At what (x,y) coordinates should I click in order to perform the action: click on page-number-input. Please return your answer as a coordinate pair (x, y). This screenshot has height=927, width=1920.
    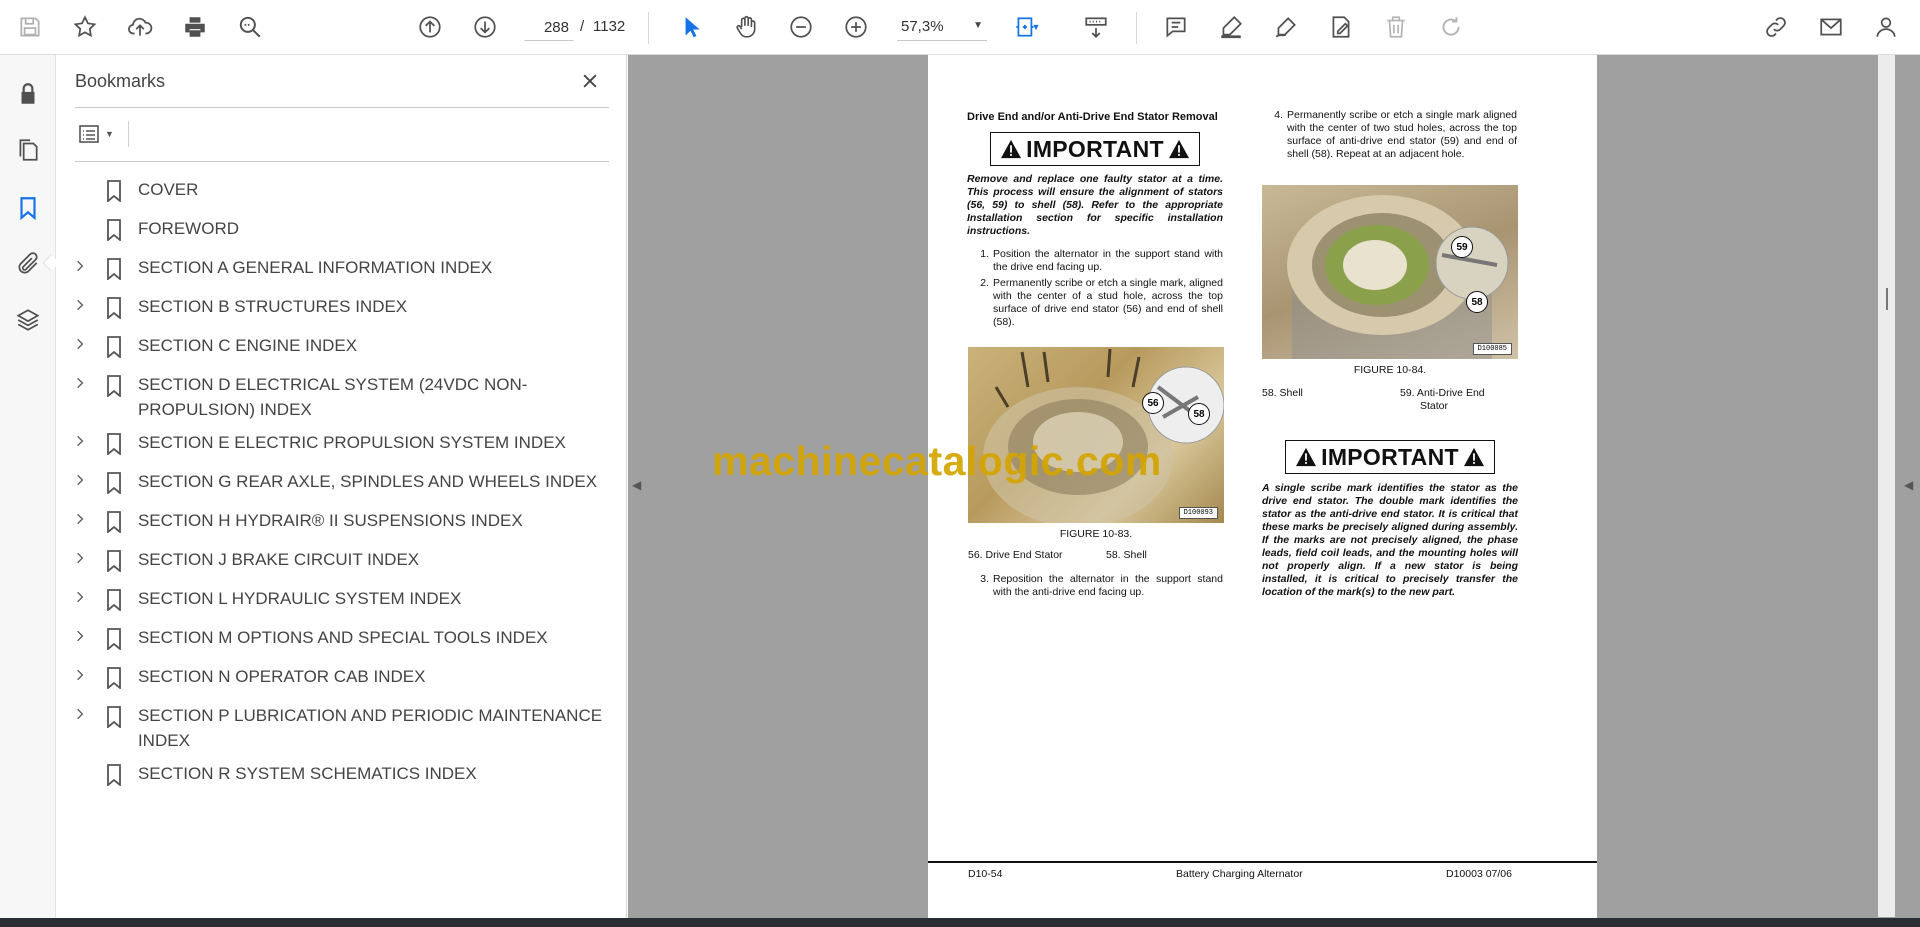
    Looking at the image, I should click on (549, 27).